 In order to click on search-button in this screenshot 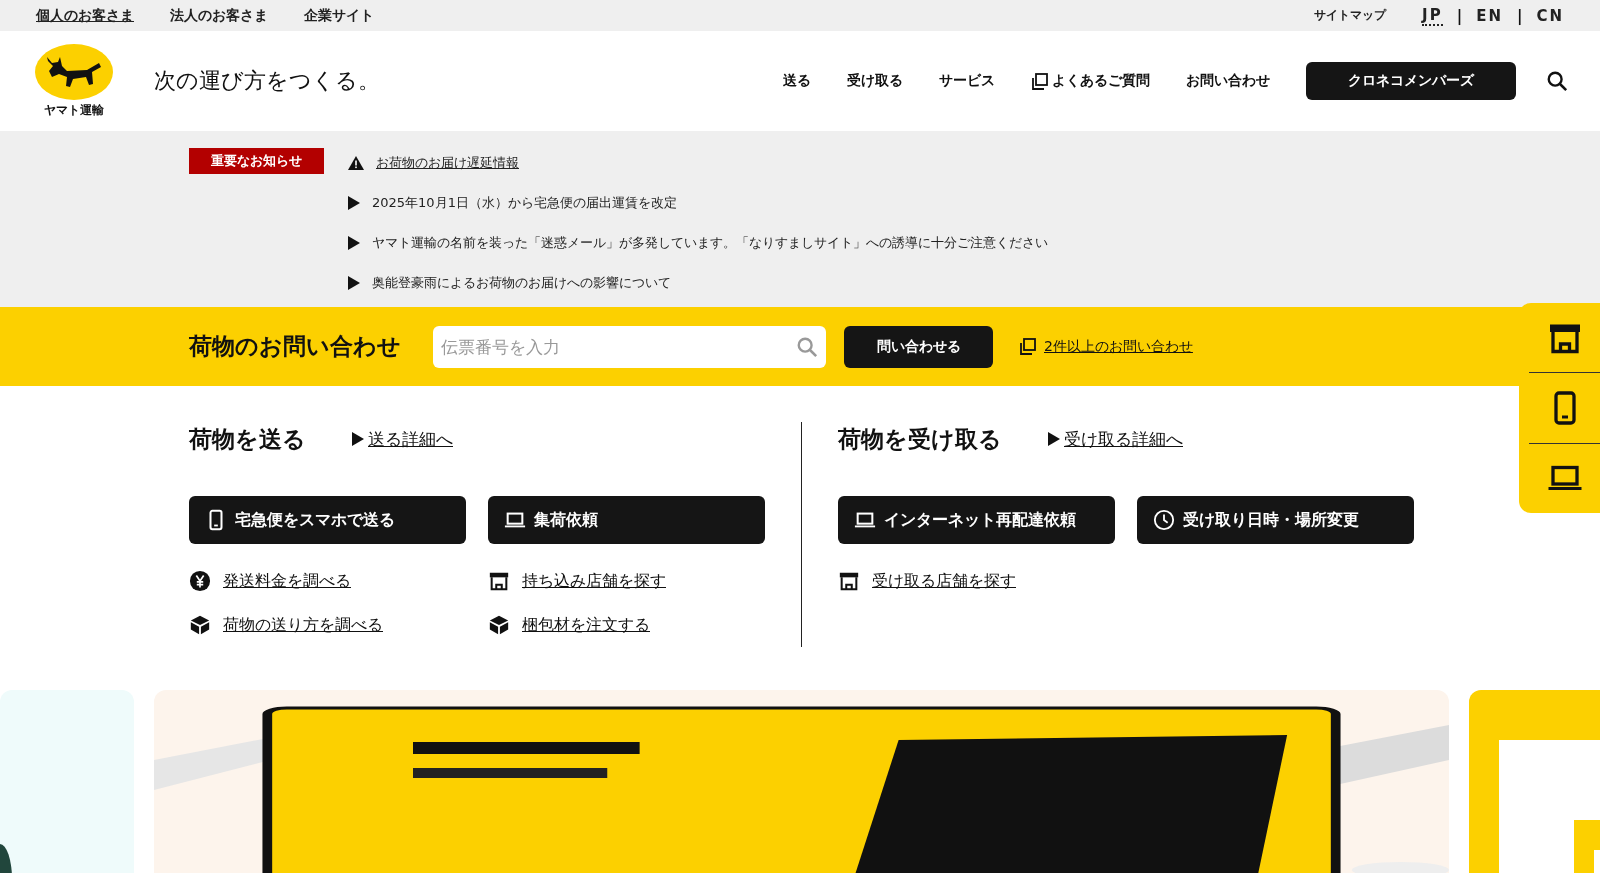, I will do `click(1557, 81)`.